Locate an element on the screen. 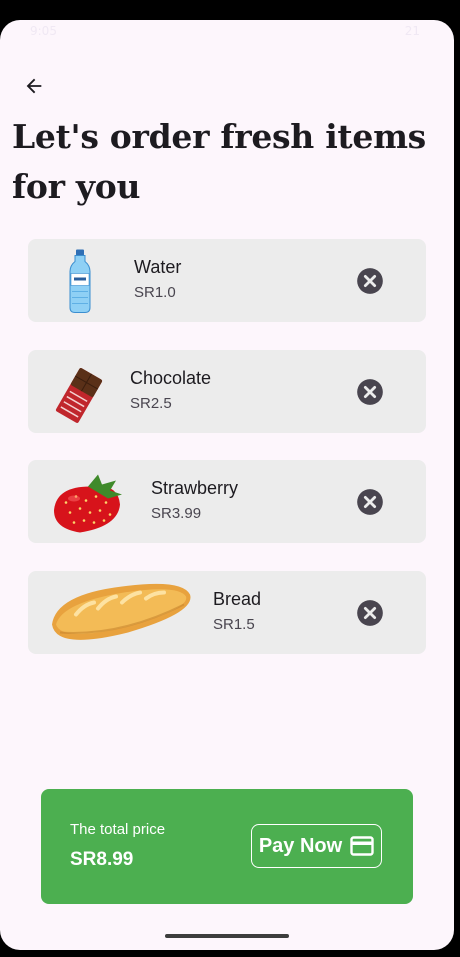  item-price: SR3.99 is located at coordinates (176, 513).